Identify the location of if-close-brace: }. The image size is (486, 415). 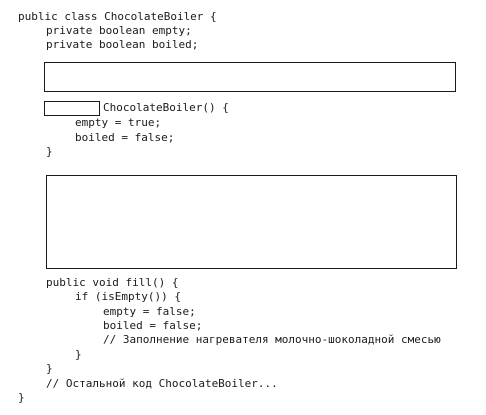
(78, 354).